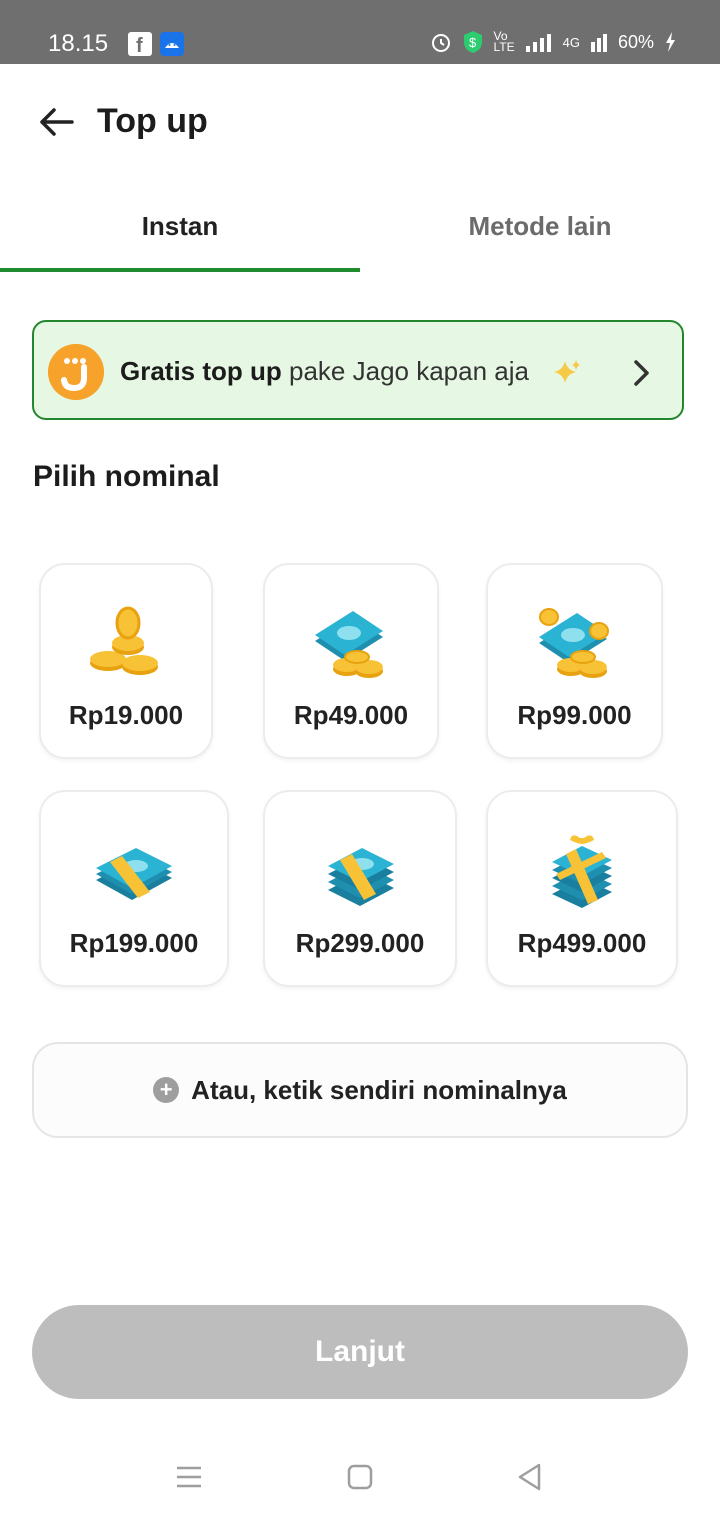 The image size is (720, 1520). What do you see at coordinates (360, 1352) in the screenshot?
I see `continue-button: Lanjut` at bounding box center [360, 1352].